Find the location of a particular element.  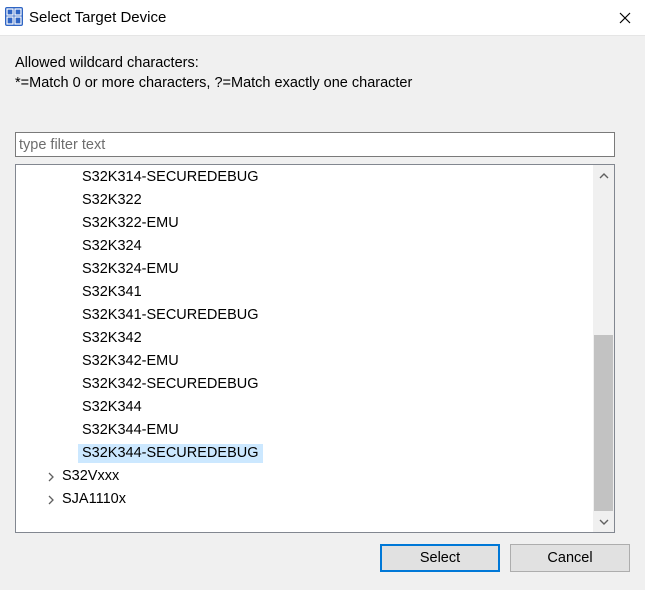

scroll-down-button is located at coordinates (603, 521).